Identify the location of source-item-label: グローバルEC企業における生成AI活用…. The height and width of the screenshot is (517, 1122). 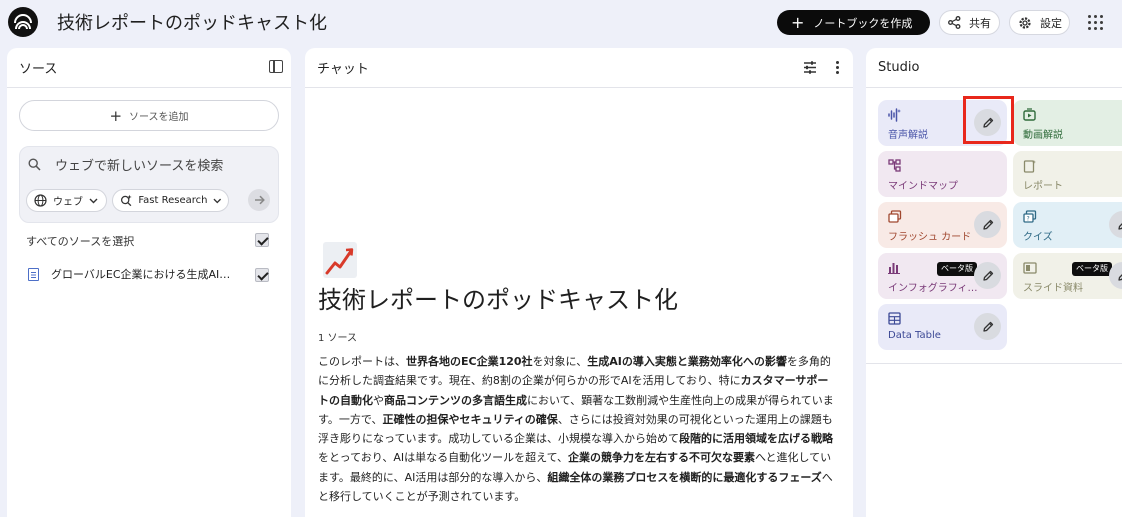
(146, 274).